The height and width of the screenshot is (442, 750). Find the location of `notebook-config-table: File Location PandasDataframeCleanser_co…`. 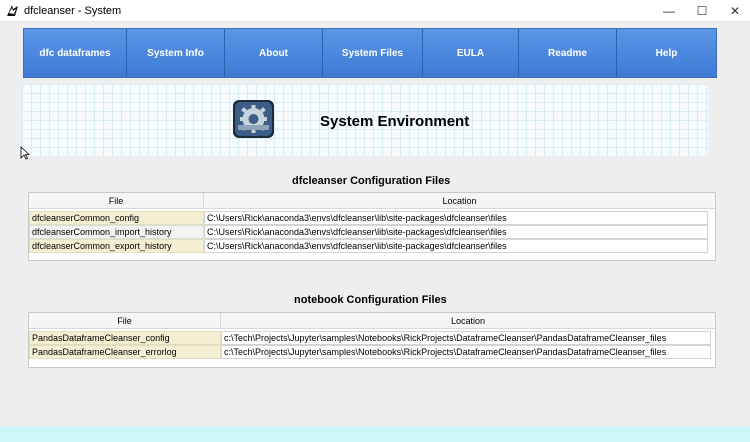

notebook-config-table: File Location PandasDataframeCleanser_co… is located at coordinates (372, 340).